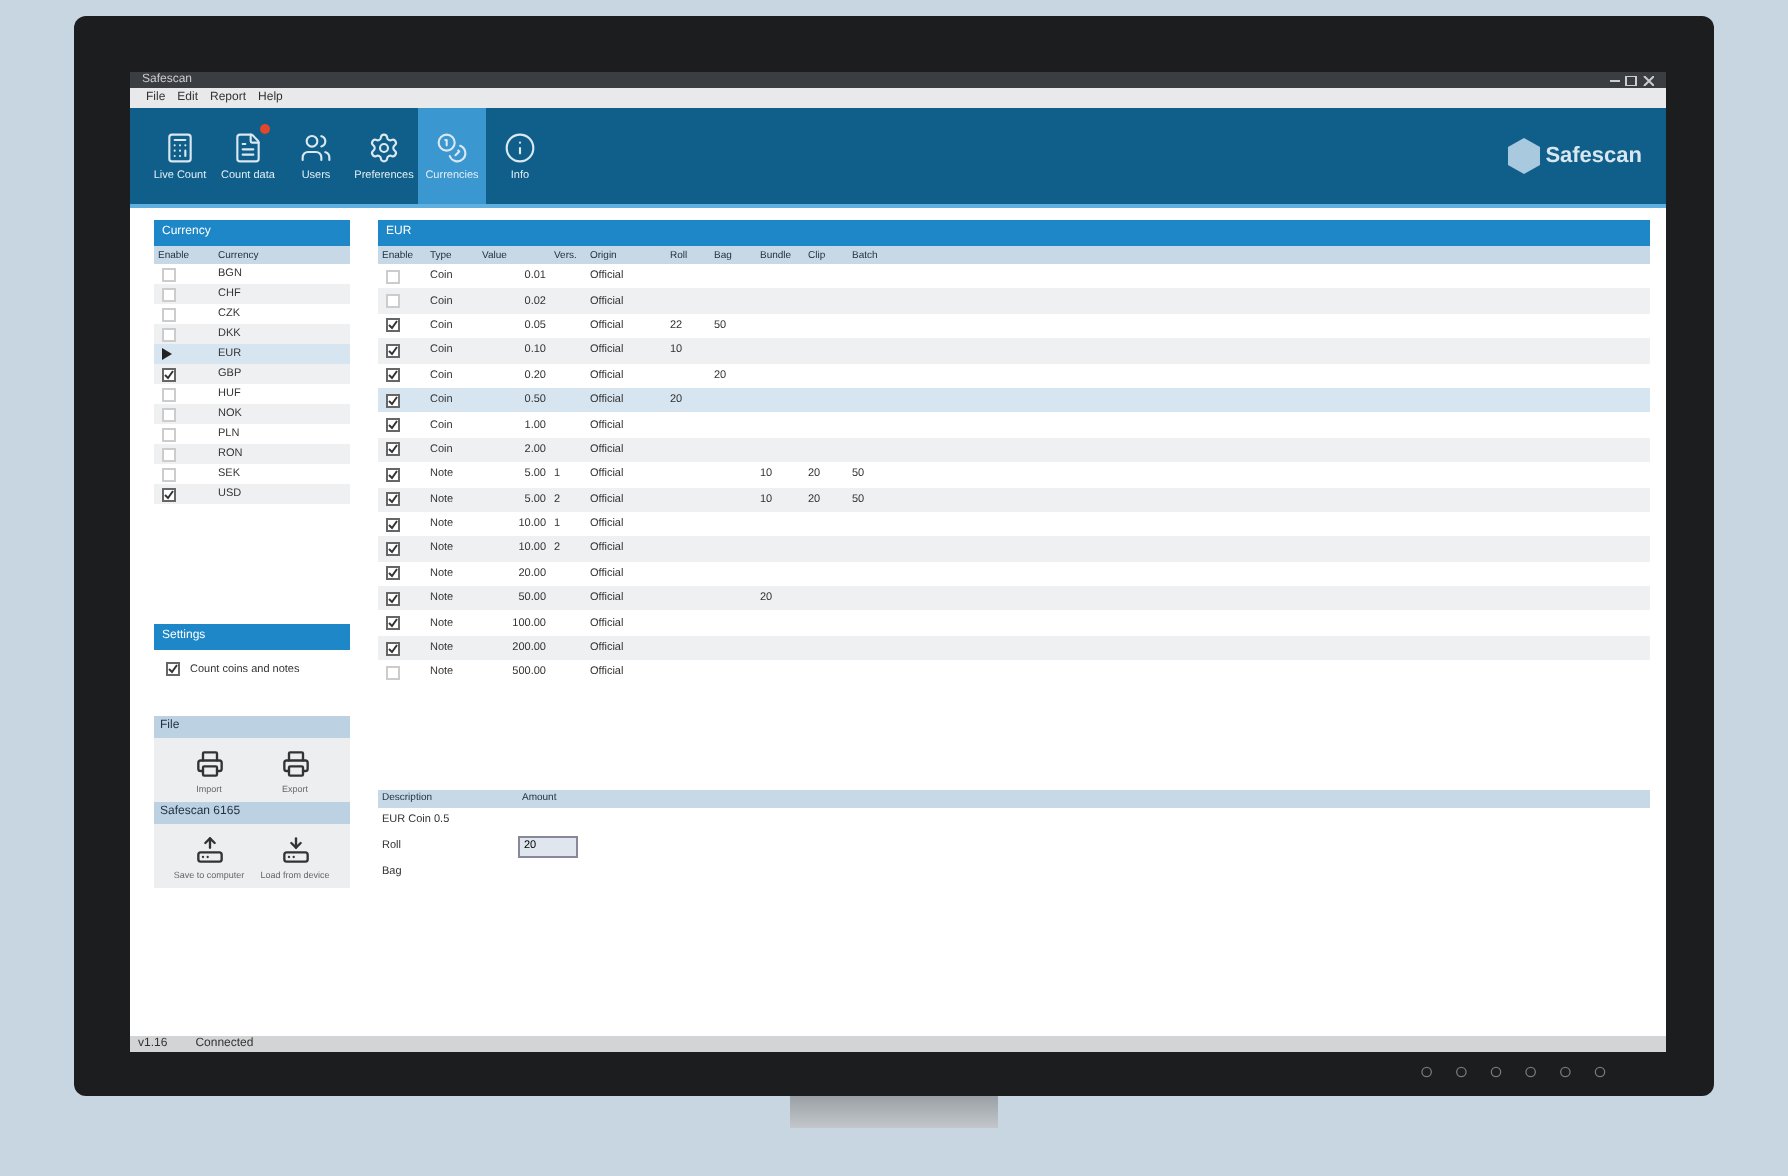  I want to click on brand-name: Safescan, so click(1593, 156).